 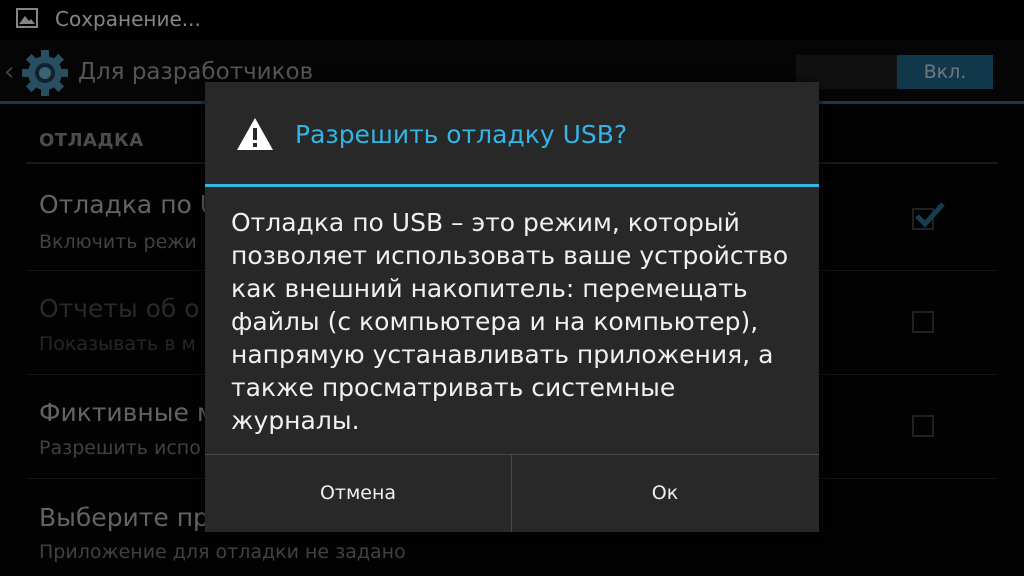 I want to click on warning-icon, so click(x=255, y=134).